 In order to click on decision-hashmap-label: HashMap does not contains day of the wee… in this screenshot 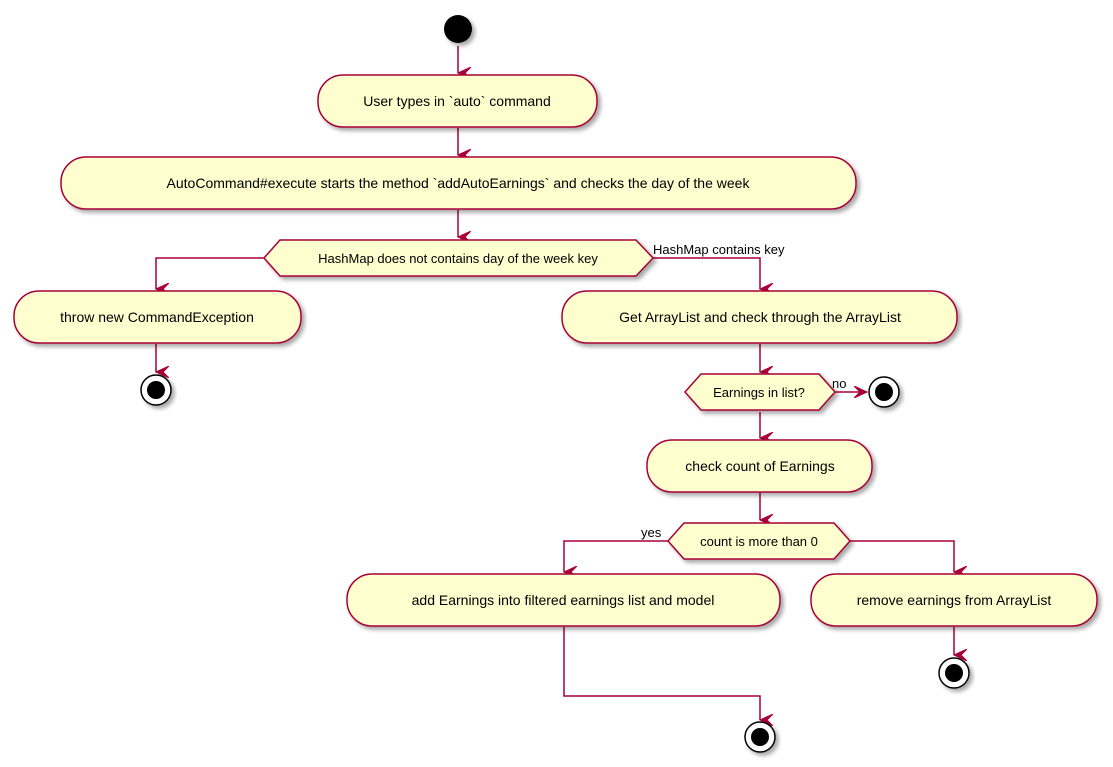, I will do `click(458, 258)`.